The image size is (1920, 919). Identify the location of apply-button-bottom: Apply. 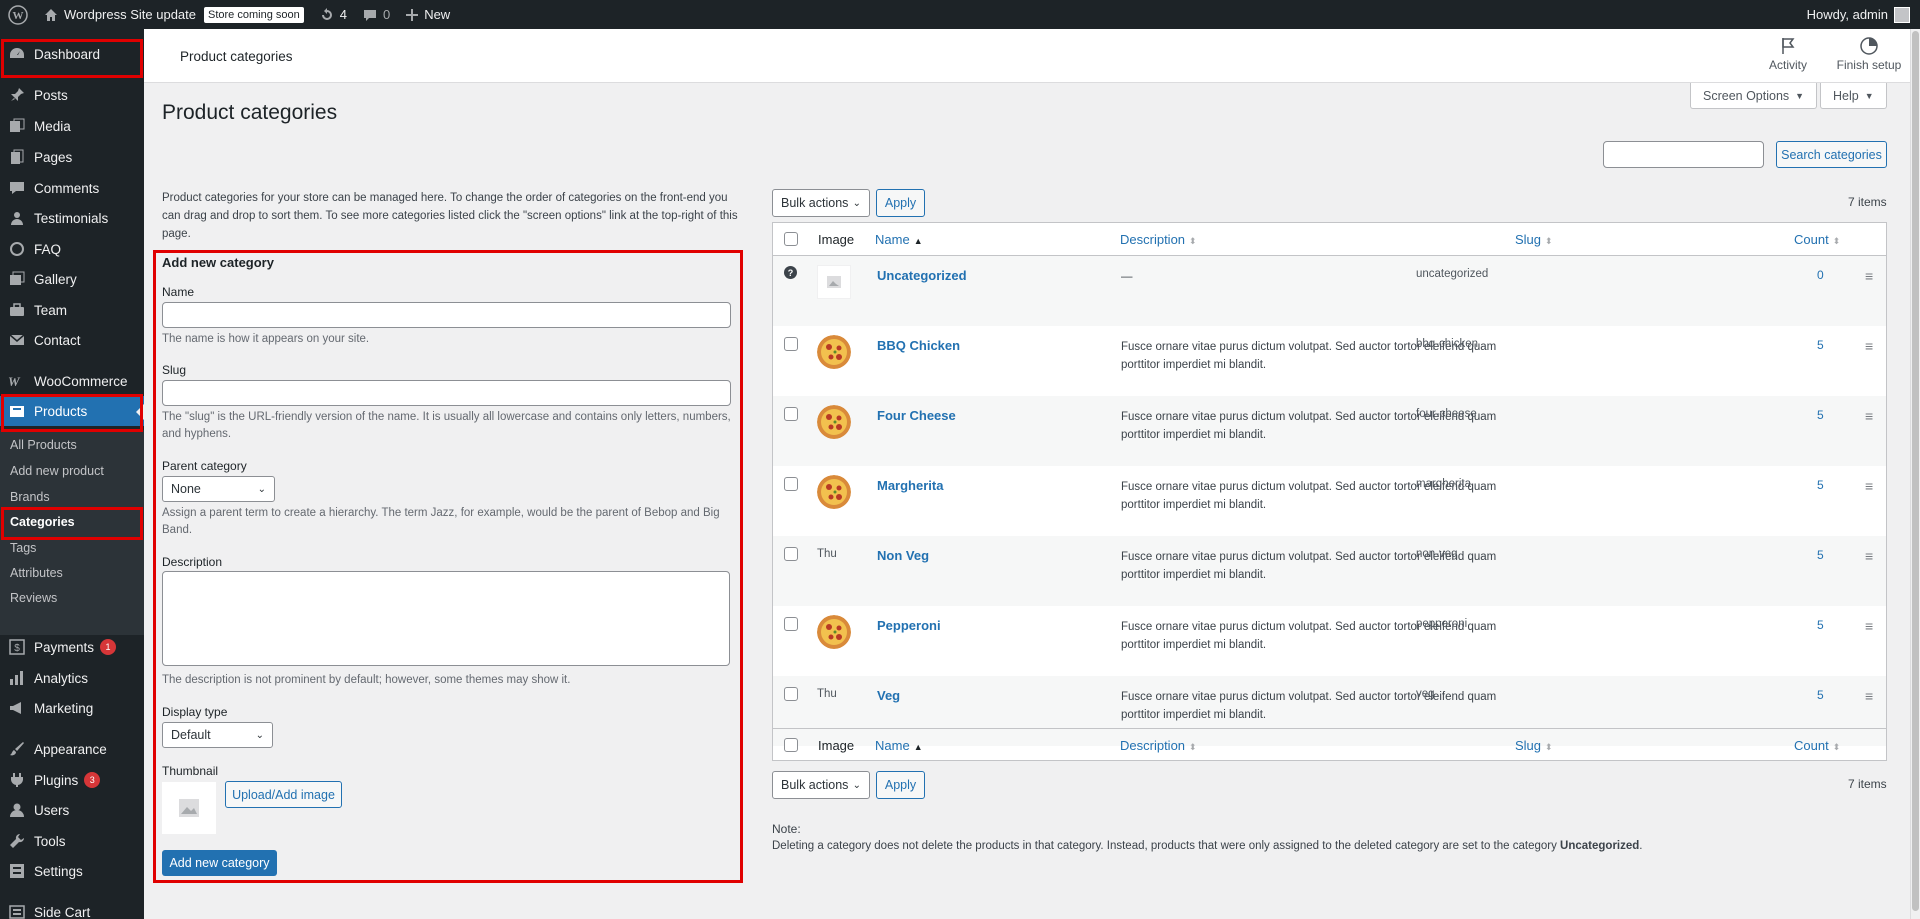
(900, 785).